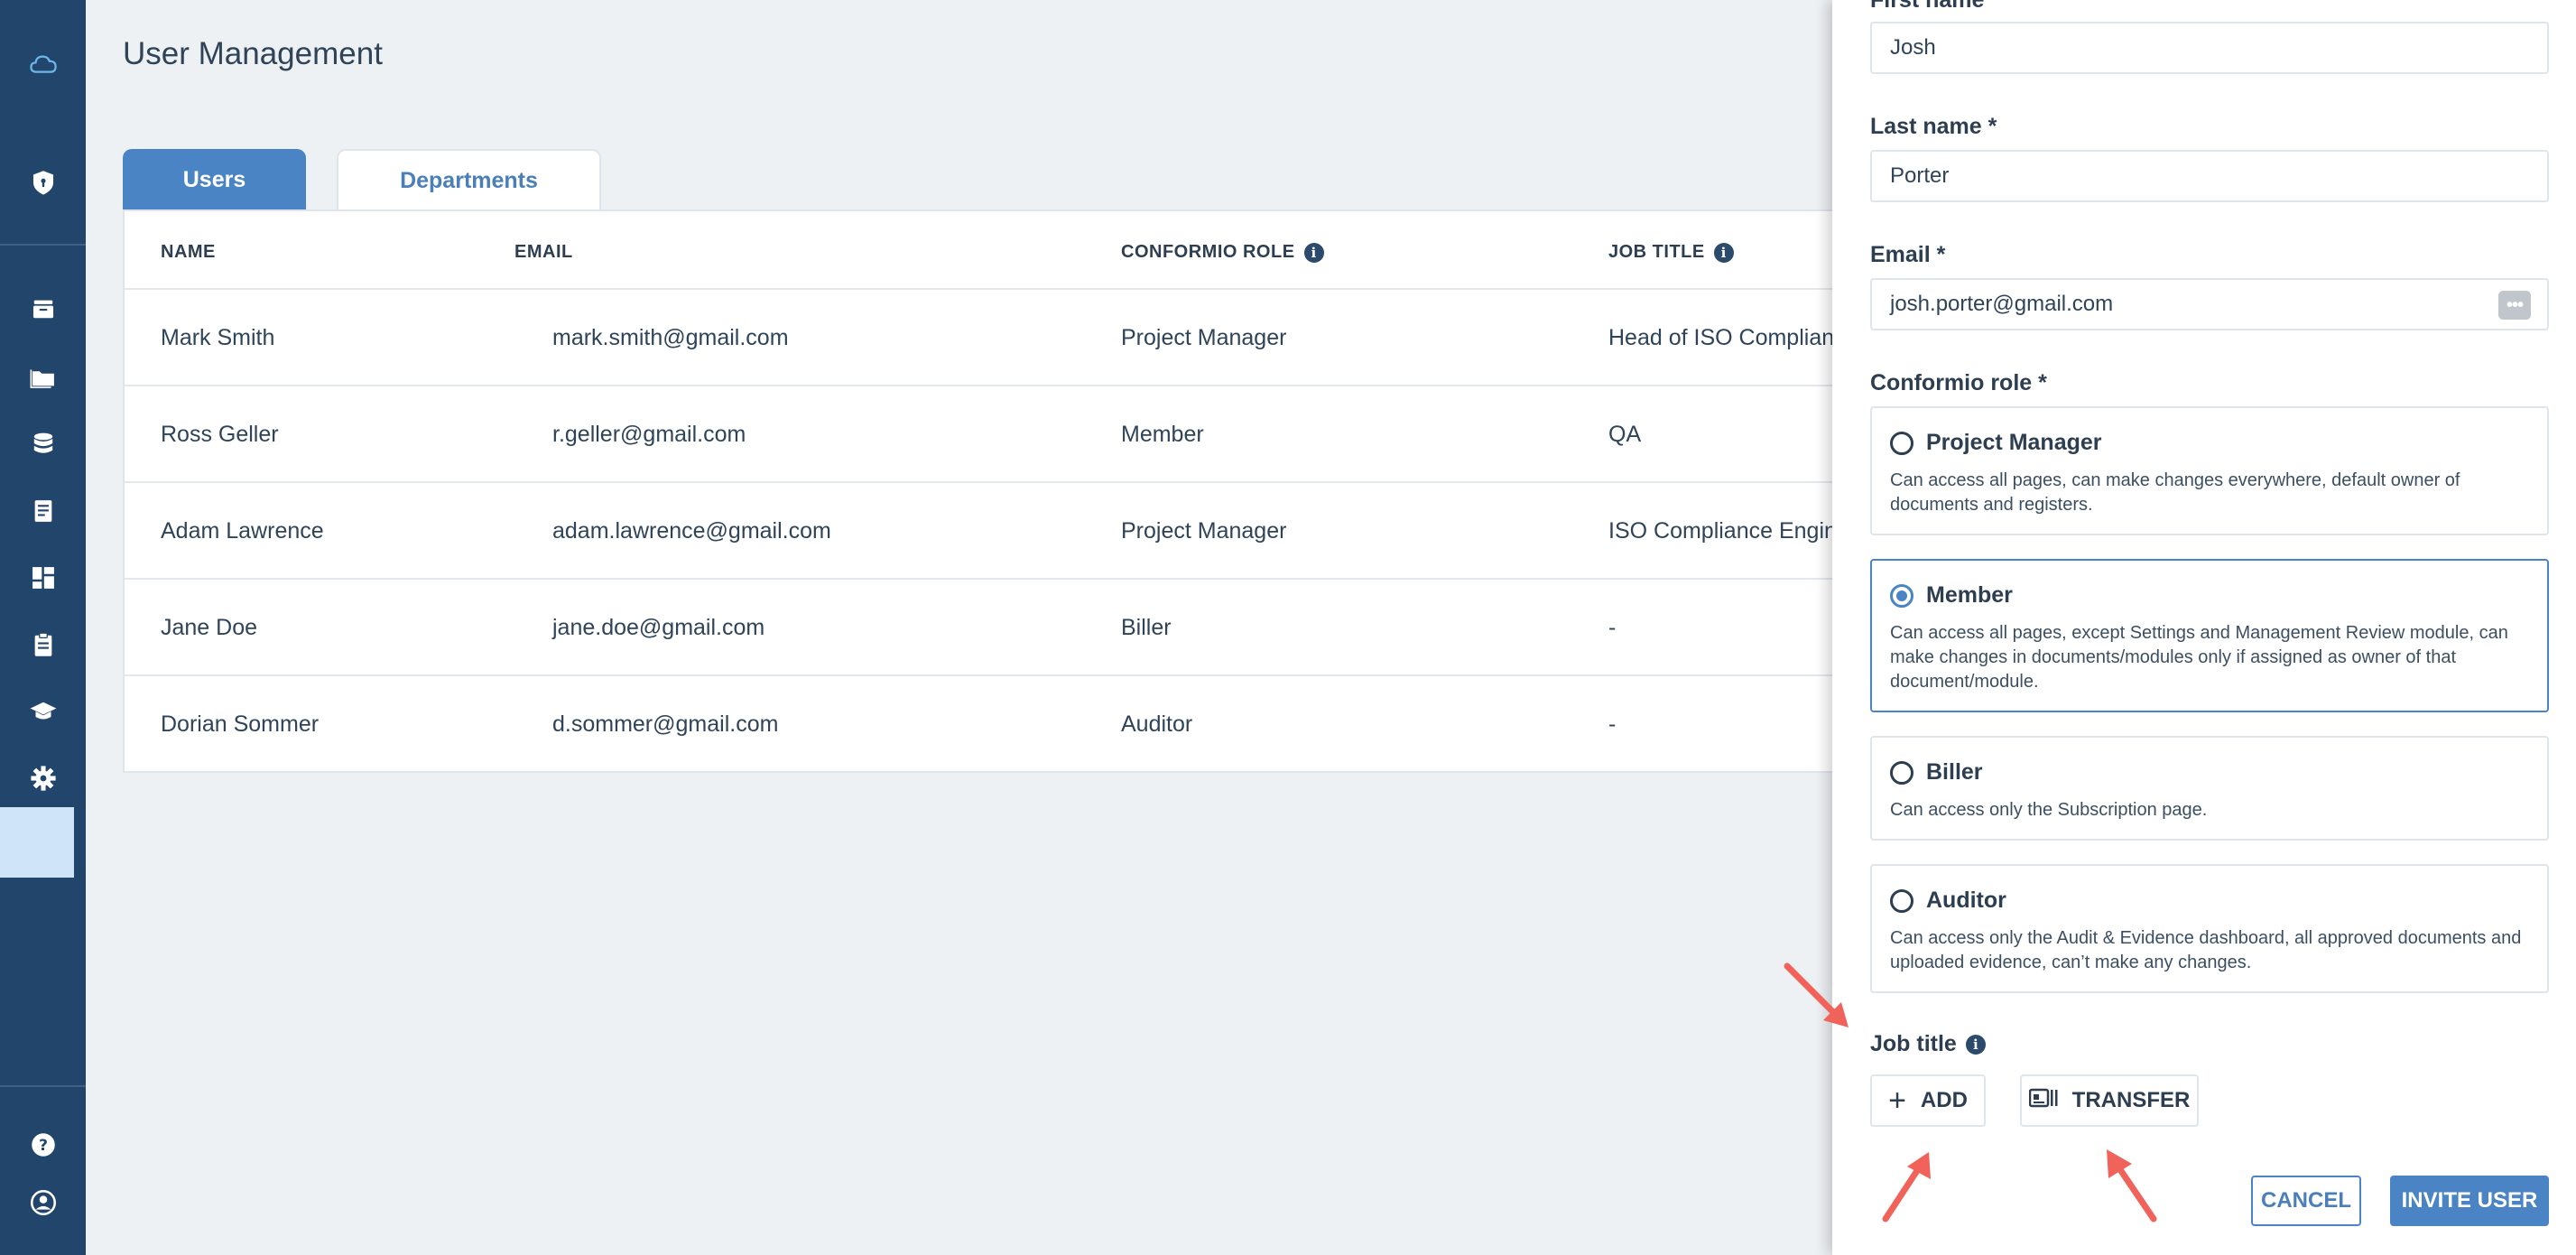 The height and width of the screenshot is (1255, 2576). What do you see at coordinates (1146, 627) in the screenshot?
I see `cell-role: Biller` at bounding box center [1146, 627].